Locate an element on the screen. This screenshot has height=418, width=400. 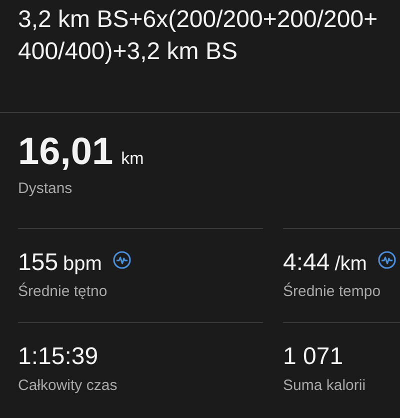
stat-label: Suma kalorii is located at coordinates (325, 385).